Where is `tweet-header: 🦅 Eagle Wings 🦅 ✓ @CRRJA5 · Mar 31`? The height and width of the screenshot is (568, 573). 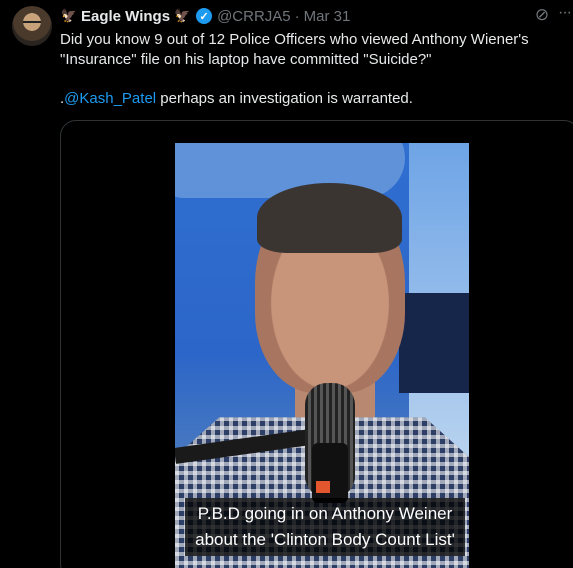
tweet-header: 🦅 Eagle Wings 🦅 ✓ @CRRJA5 · Mar 31 is located at coordinates (205, 16).